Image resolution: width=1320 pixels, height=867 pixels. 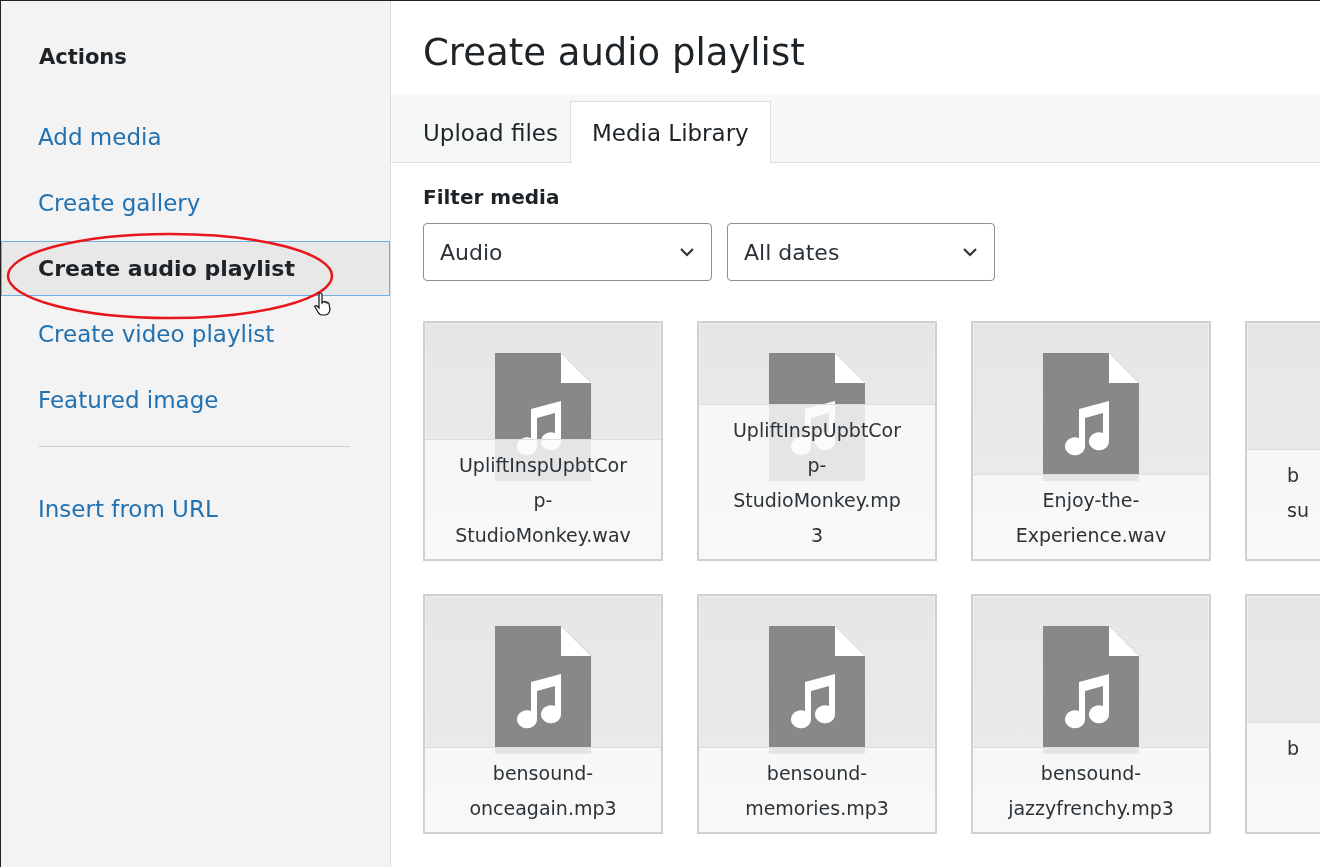 What do you see at coordinates (543, 499) in the screenshot?
I see `file-name: UpliftInspUpbtCor p- StudioMonkey.wav` at bounding box center [543, 499].